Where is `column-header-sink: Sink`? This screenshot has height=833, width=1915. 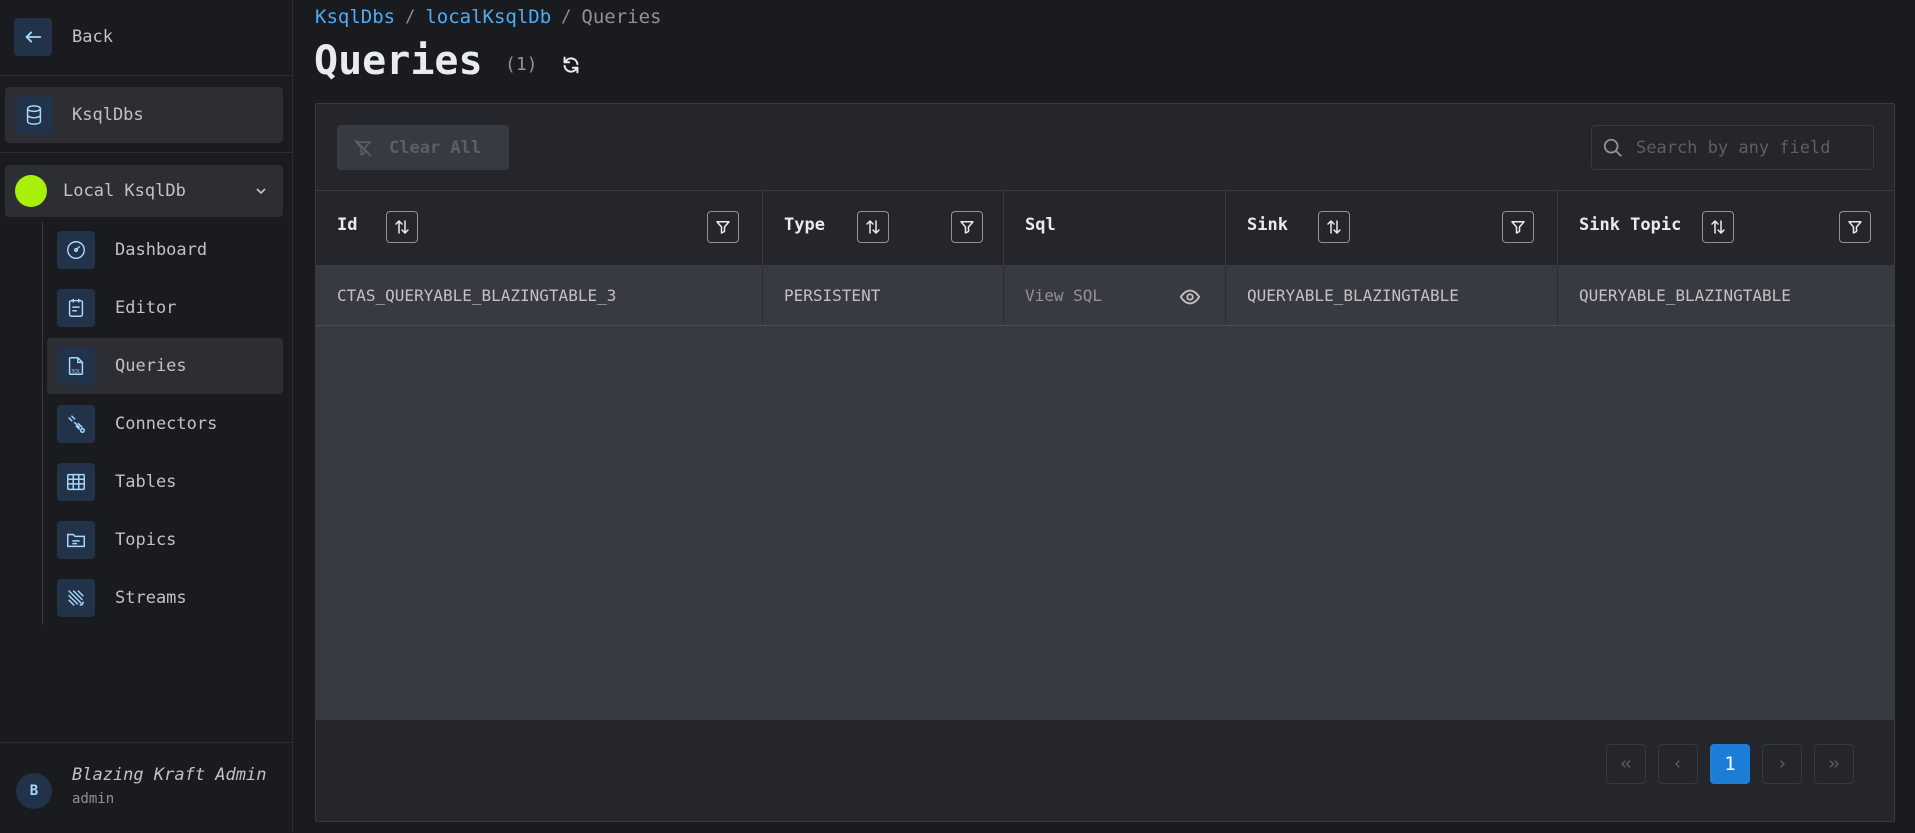
column-header-sink: Sink is located at coordinates (1392, 228).